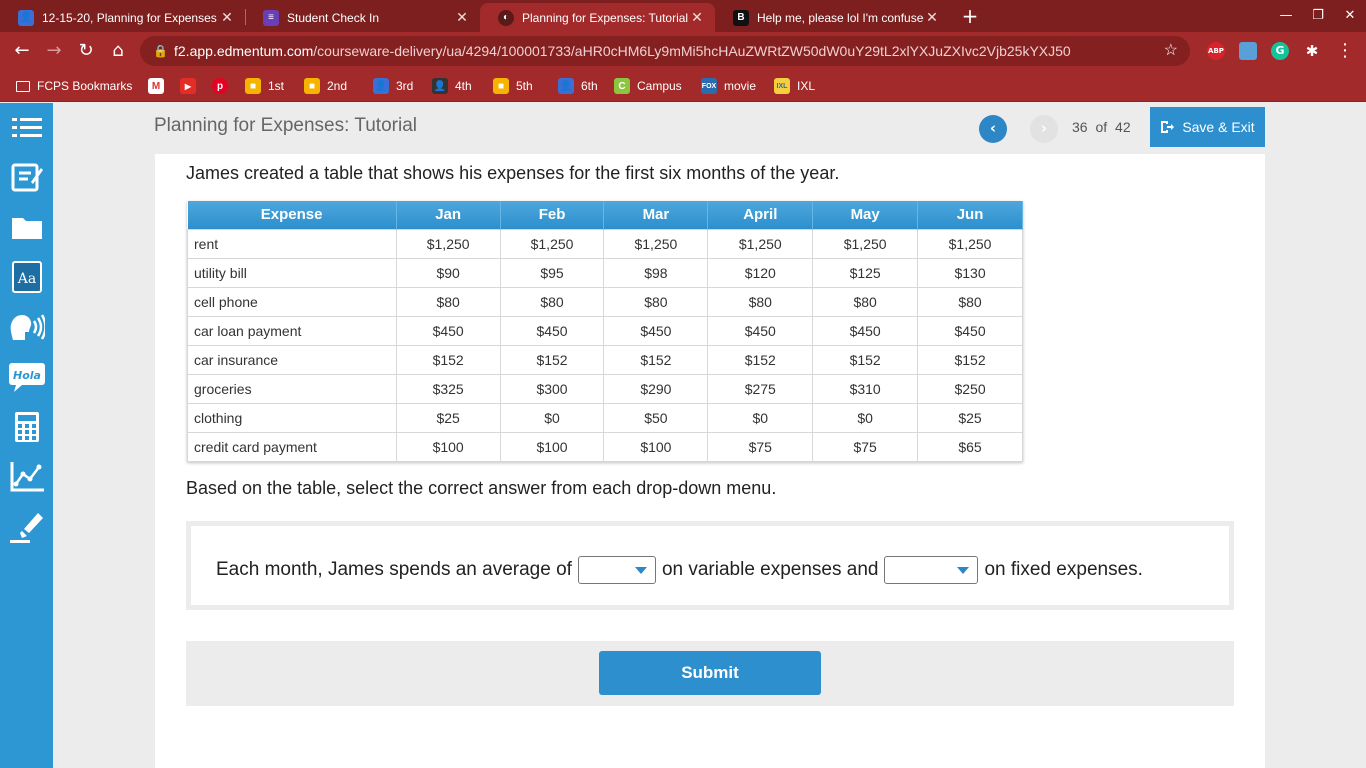  I want to click on variable-expenses-dropdown, so click(616, 570).